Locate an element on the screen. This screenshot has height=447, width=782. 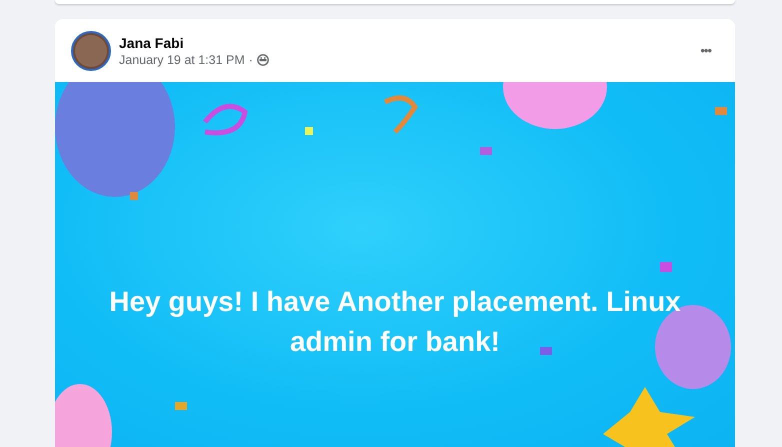
author-name: Jana Fabi is located at coordinates (401, 43).